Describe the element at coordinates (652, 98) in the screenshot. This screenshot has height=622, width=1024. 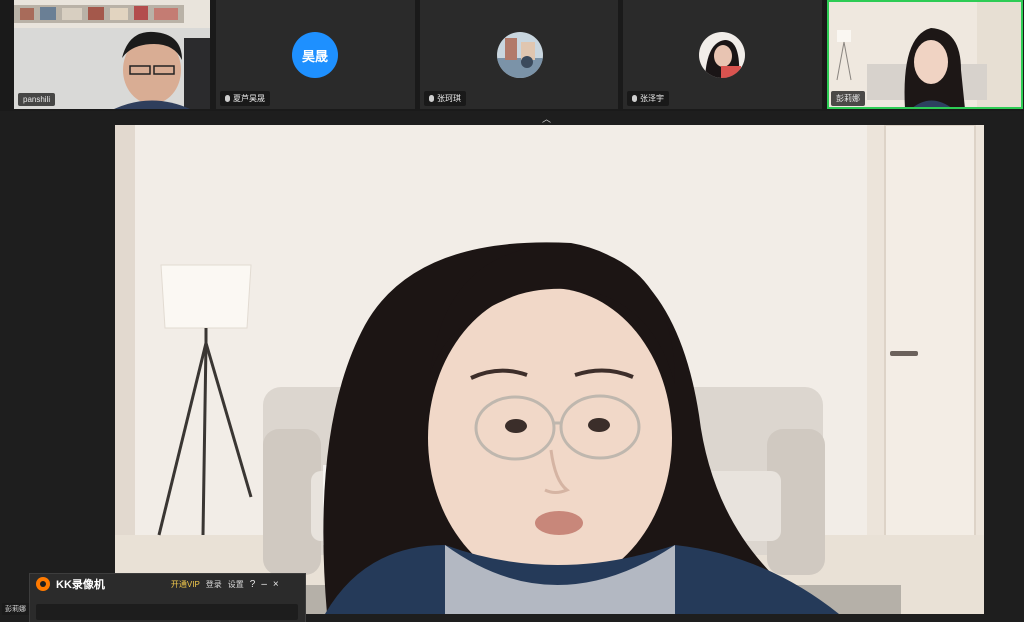
I see `participant-name: 张泽宇` at that location.